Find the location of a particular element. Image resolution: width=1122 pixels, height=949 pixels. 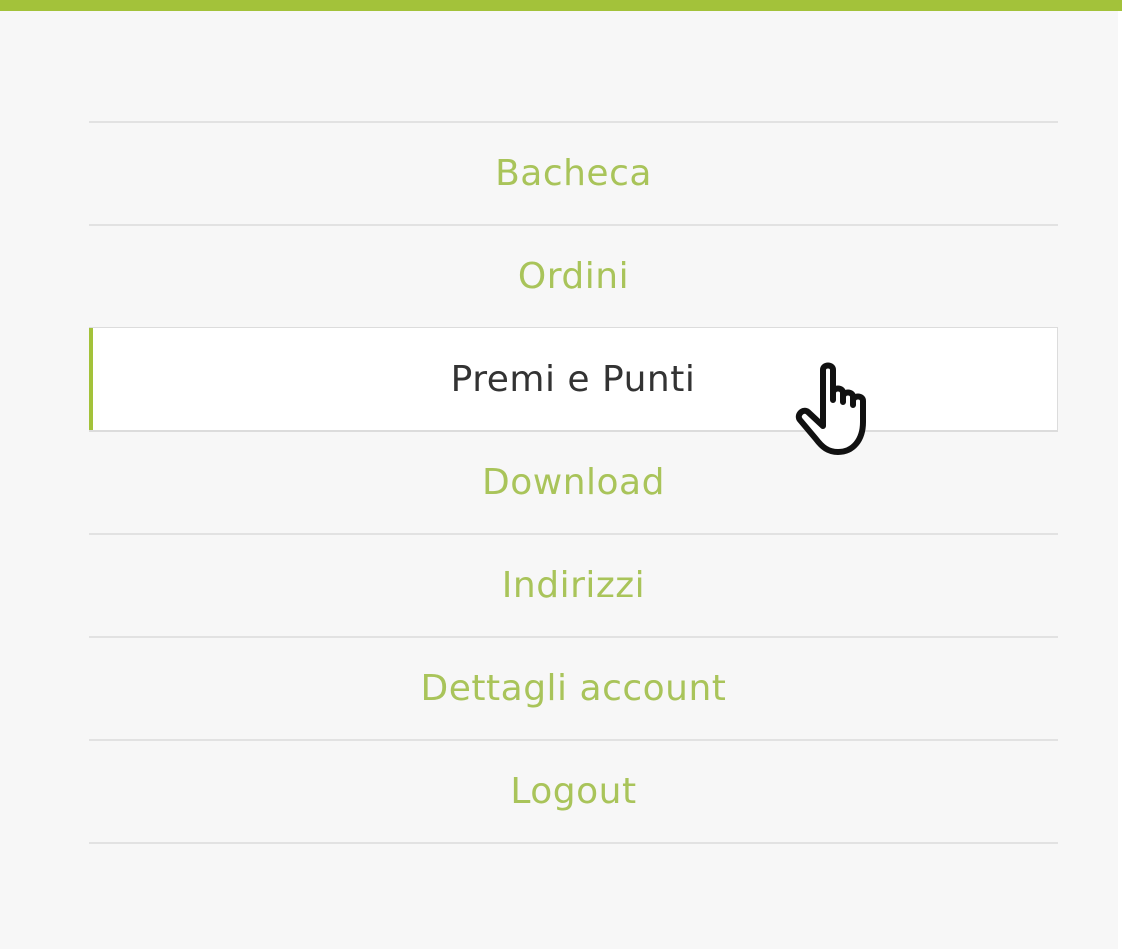

hand-pointer-icon is located at coordinates (830, 408).